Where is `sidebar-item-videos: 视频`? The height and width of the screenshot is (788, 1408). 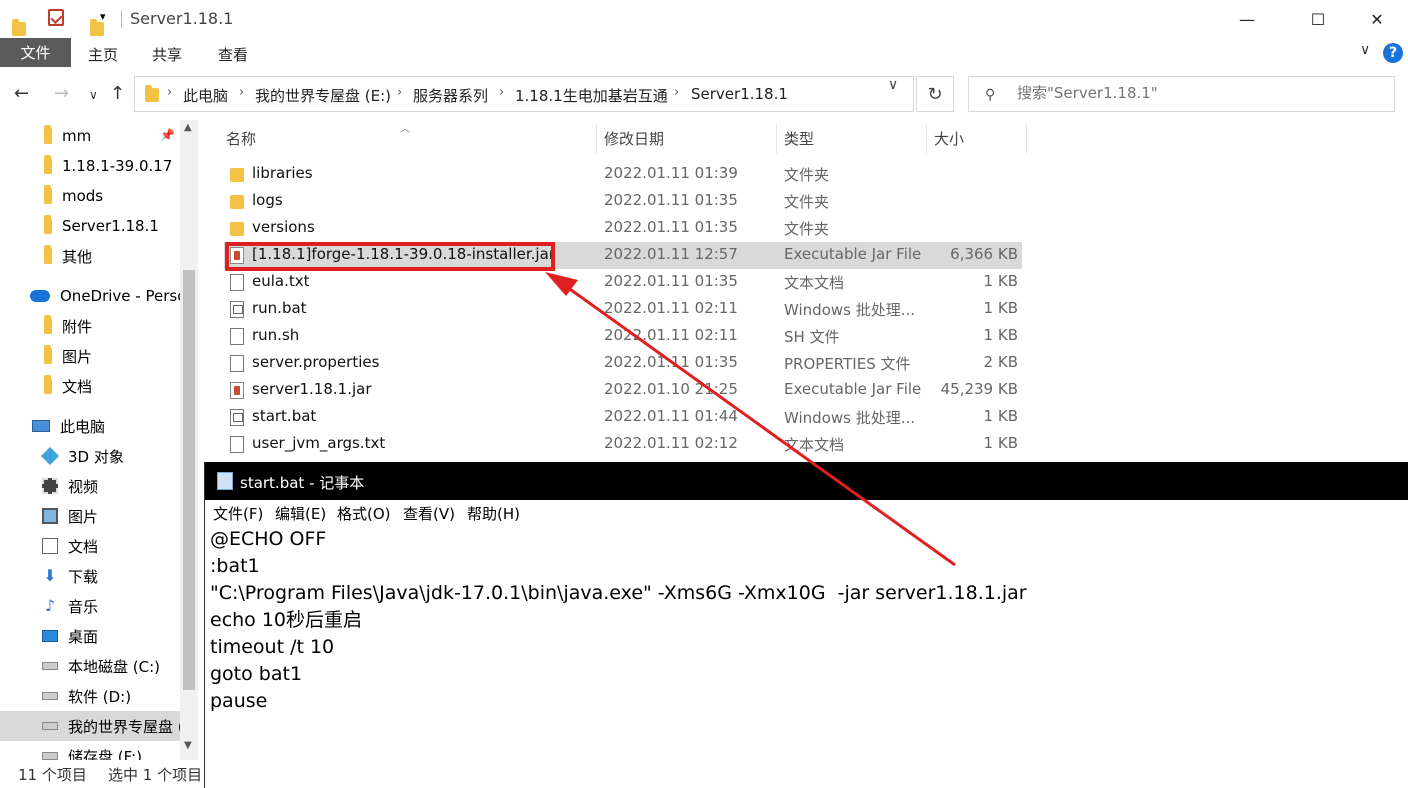 sidebar-item-videos: 视频 is located at coordinates (90, 486).